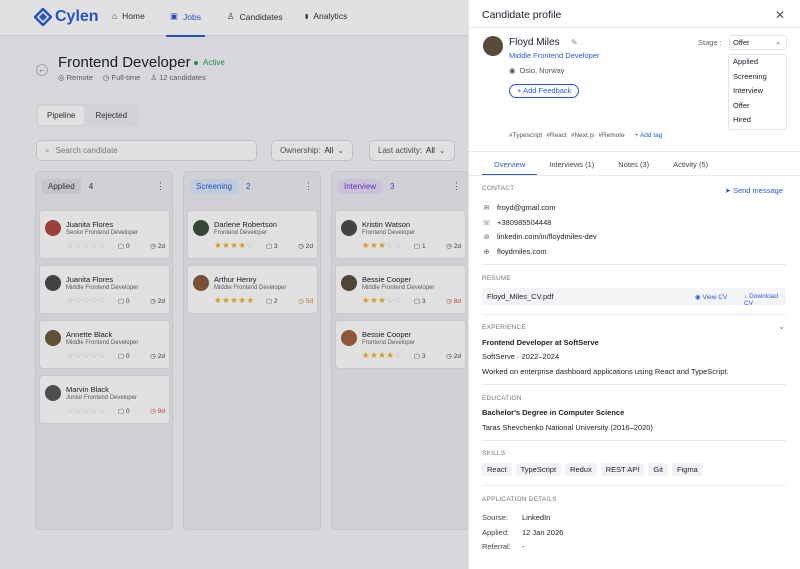  What do you see at coordinates (486, 252) in the screenshot?
I see `globe-icon: ⊕` at bounding box center [486, 252].